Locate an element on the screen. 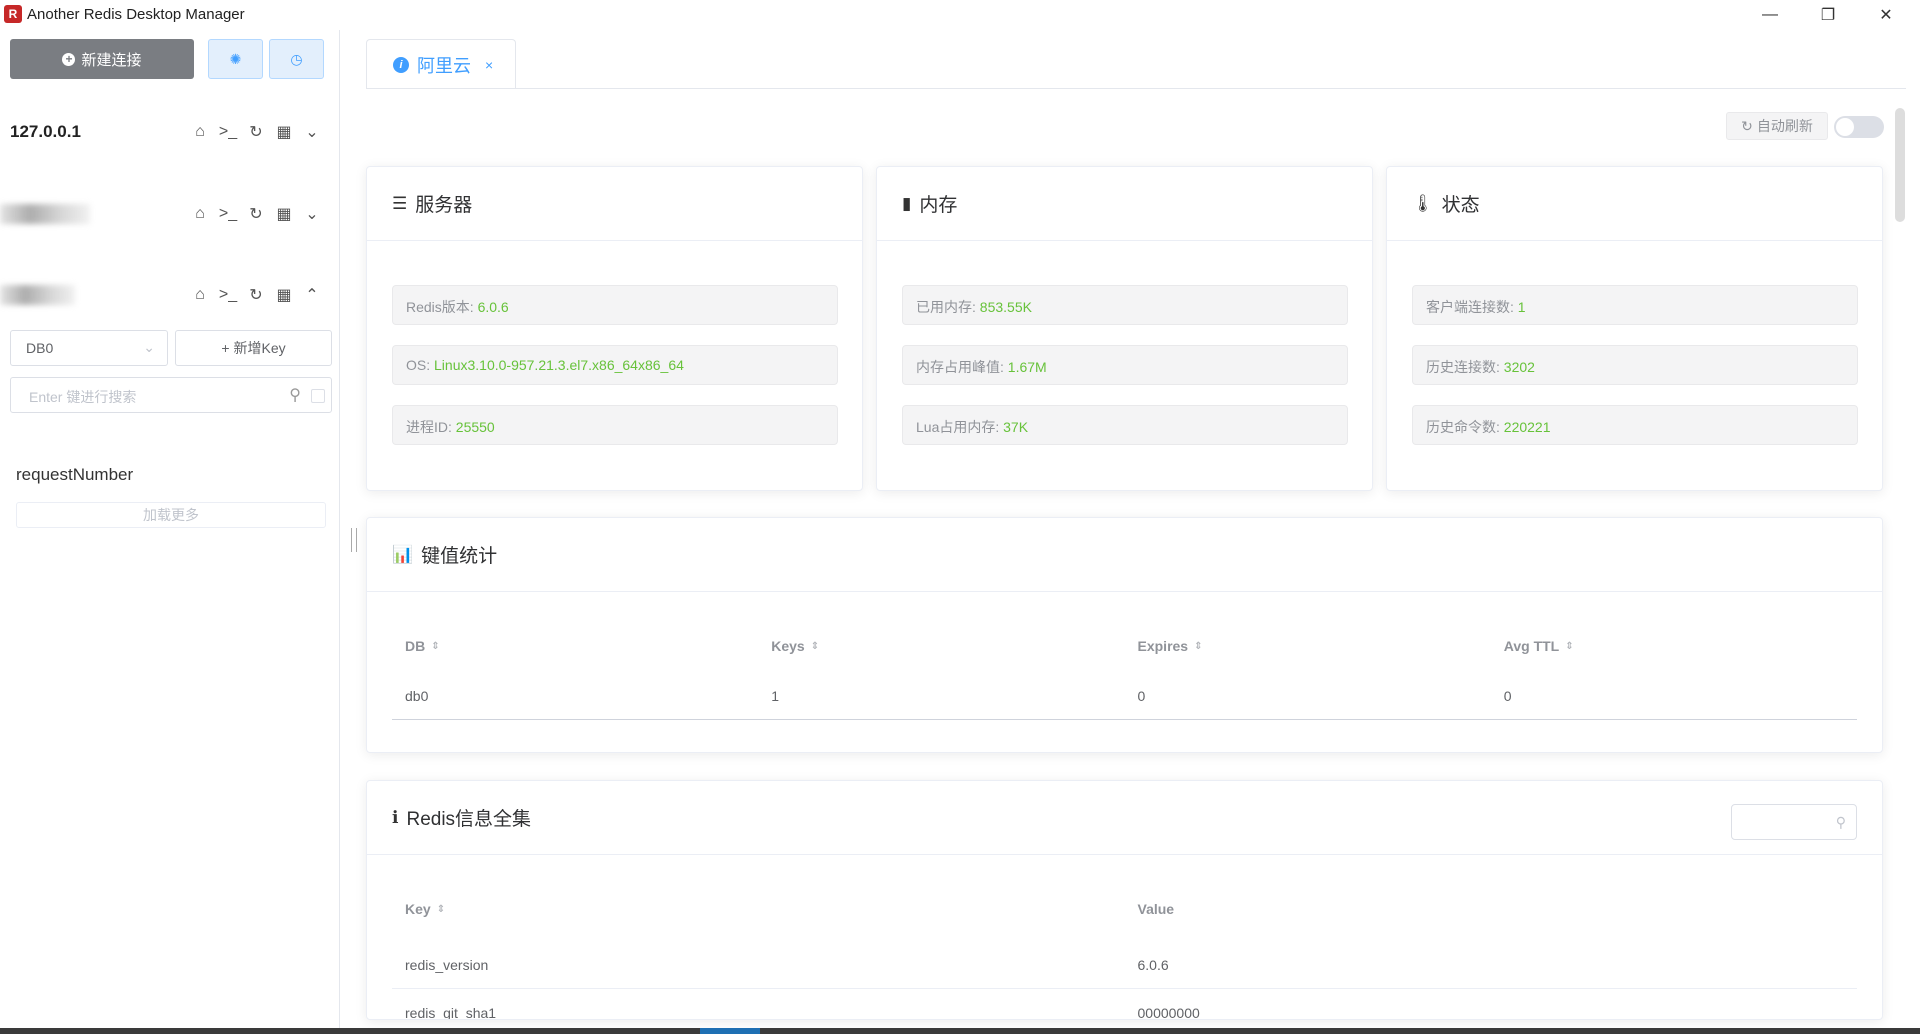 The width and height of the screenshot is (1920, 1034). connection-item: 127.0.0.1 ⌂ >_ ↻ ▦ ⌄ is located at coordinates (165, 132).